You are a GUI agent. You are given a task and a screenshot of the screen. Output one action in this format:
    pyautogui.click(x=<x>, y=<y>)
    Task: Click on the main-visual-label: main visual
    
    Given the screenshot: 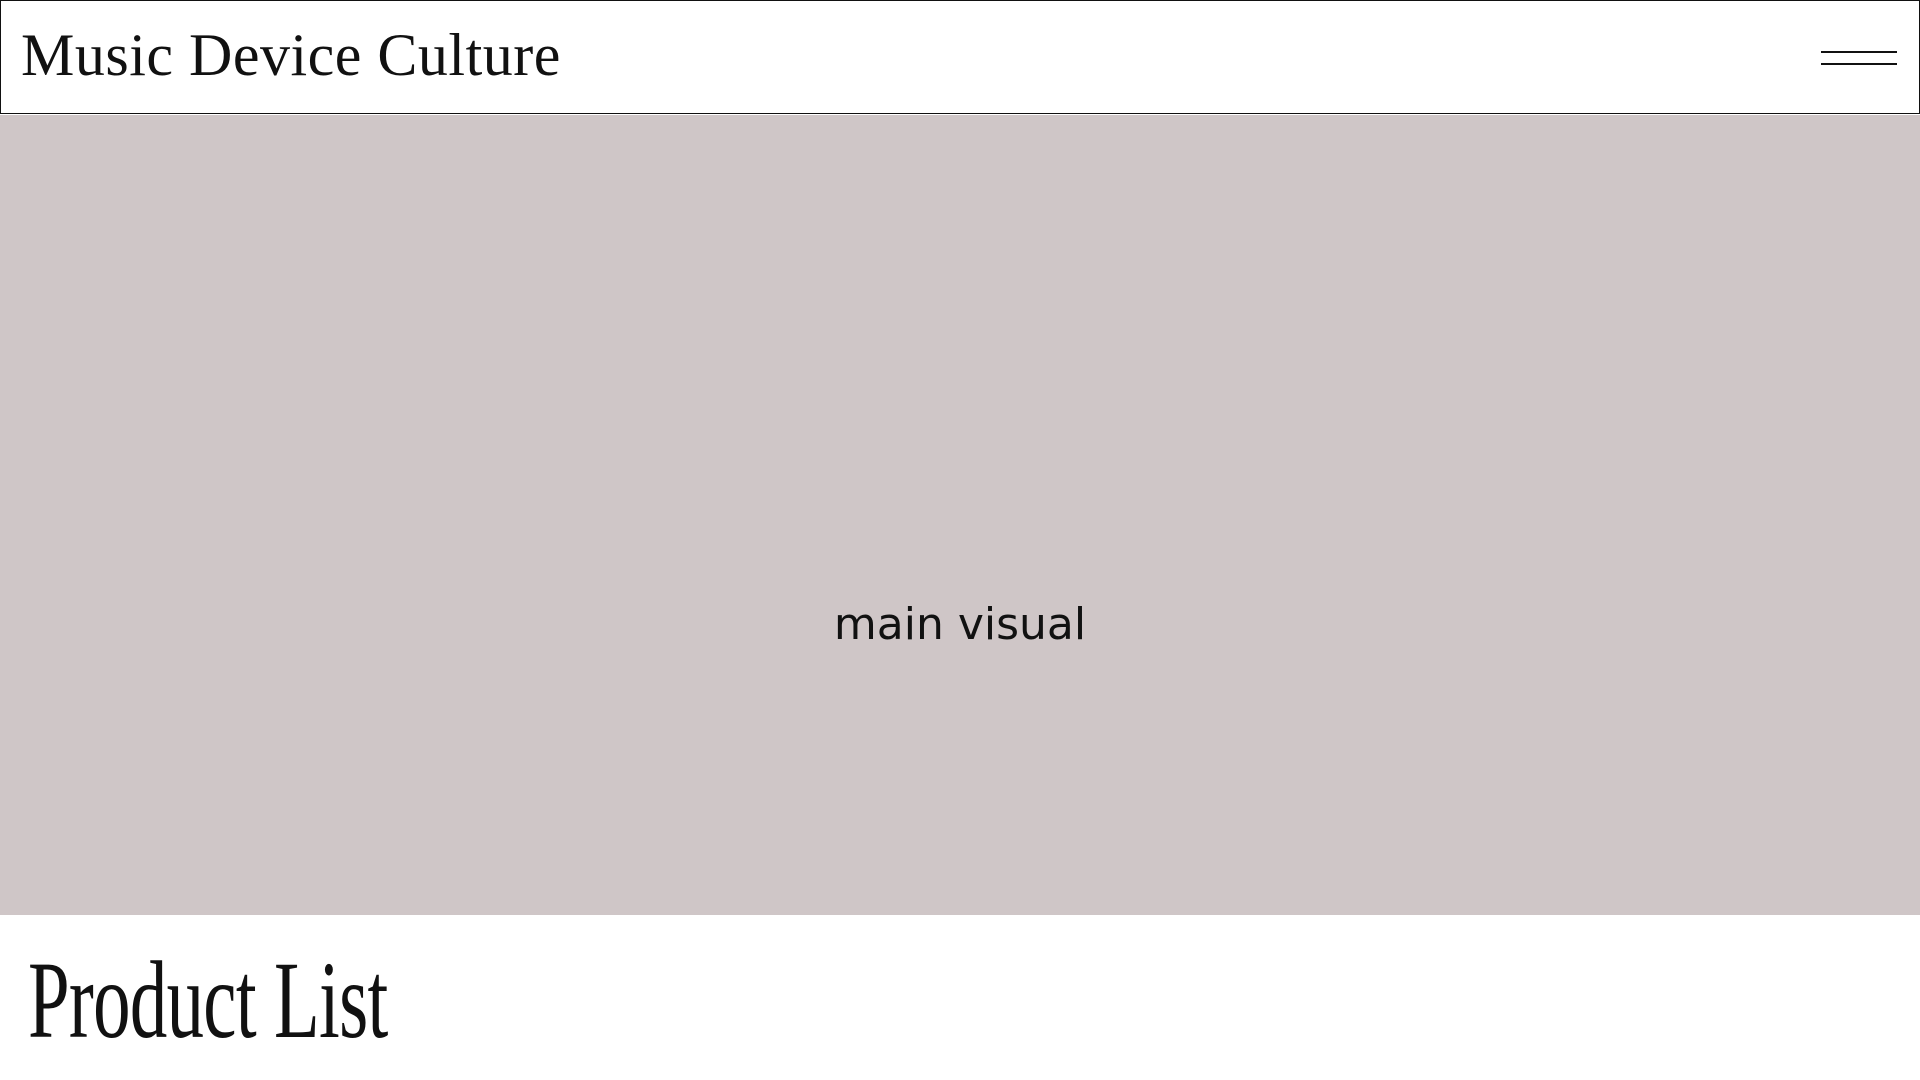 What is the action you would take?
    pyautogui.click(x=960, y=624)
    